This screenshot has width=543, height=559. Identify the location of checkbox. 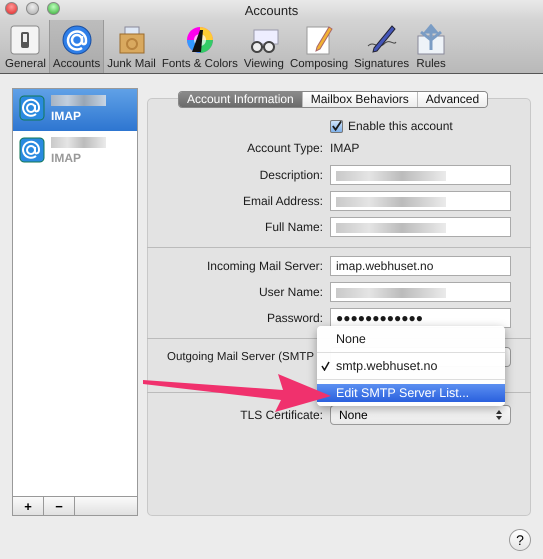
(336, 126).